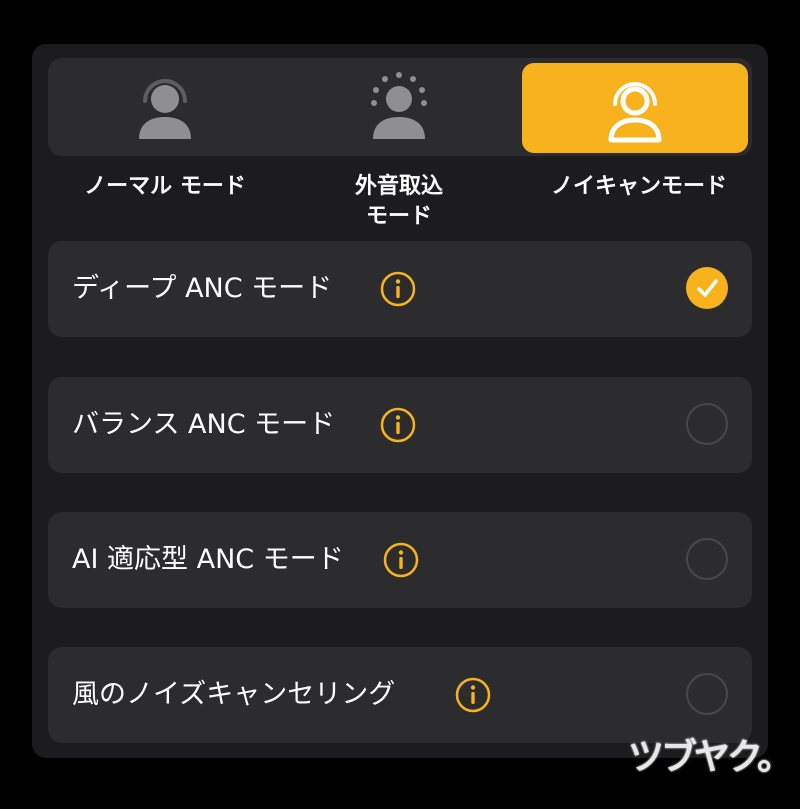  I want to click on option-deep-anc-radio, so click(707, 288).